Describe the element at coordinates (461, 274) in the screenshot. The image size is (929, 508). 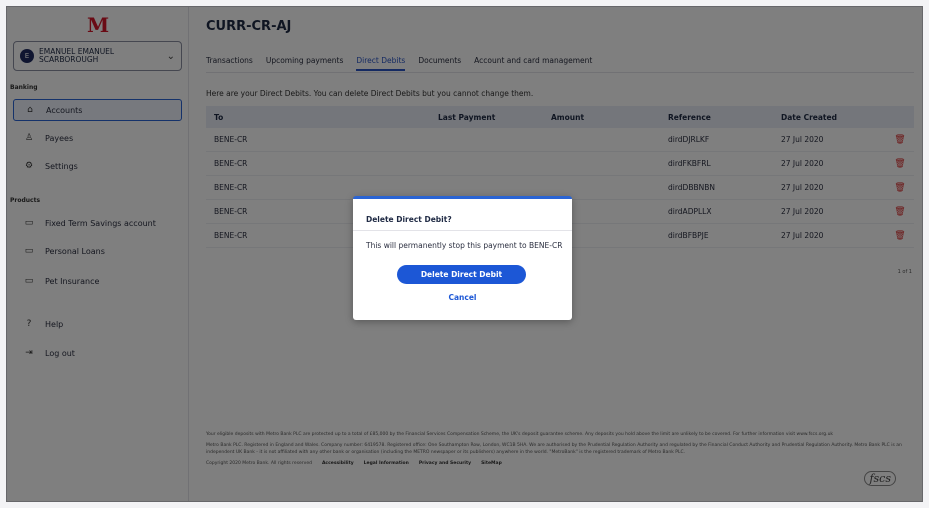
I see `delete-direct-debit-button: Delete Direct Debit` at that location.